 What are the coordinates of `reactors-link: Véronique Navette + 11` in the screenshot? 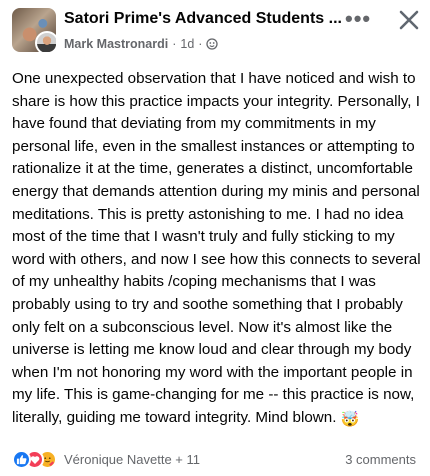 It's located at (132, 459).